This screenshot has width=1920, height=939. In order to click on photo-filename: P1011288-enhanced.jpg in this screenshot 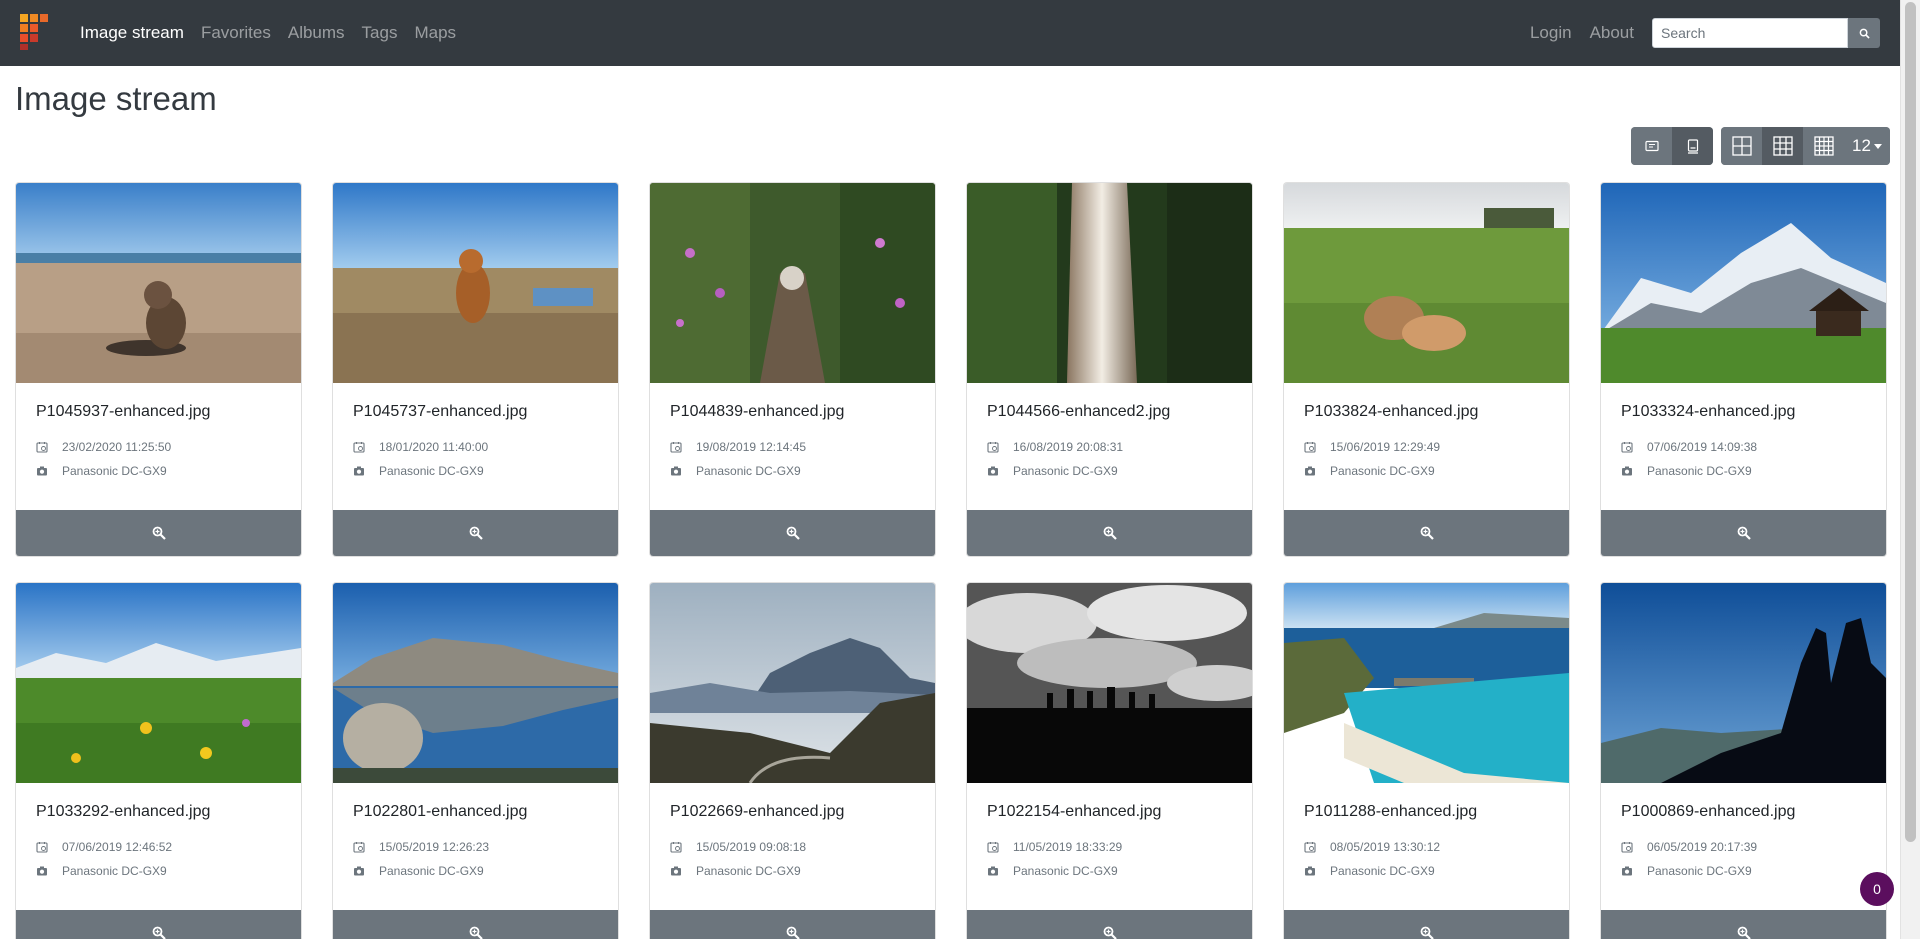, I will do `click(1426, 812)`.